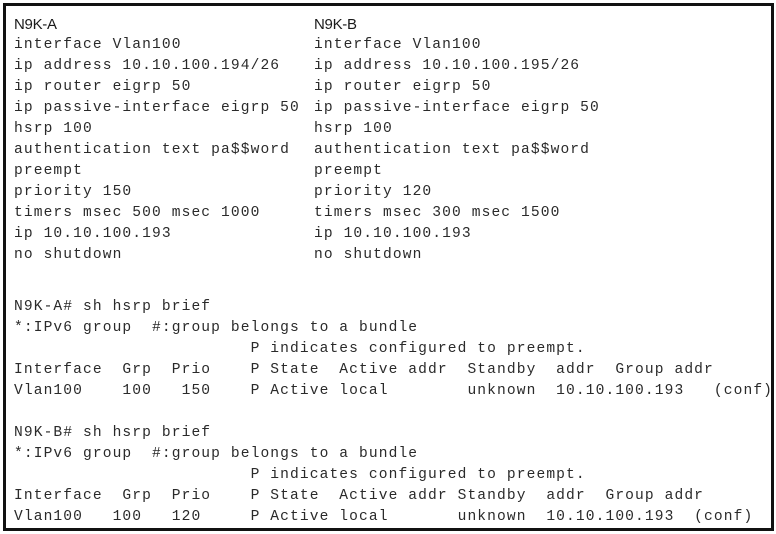  I want to click on device-name: N9K-A, so click(35, 24).